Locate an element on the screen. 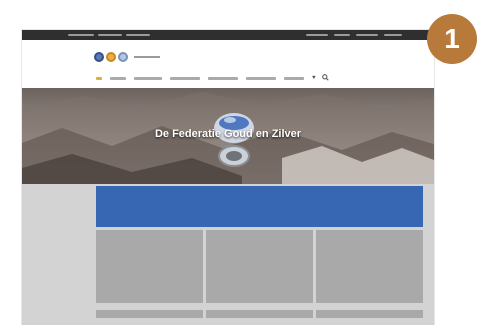  hero-title: De Federatie Goud en Zilver is located at coordinates (228, 134).